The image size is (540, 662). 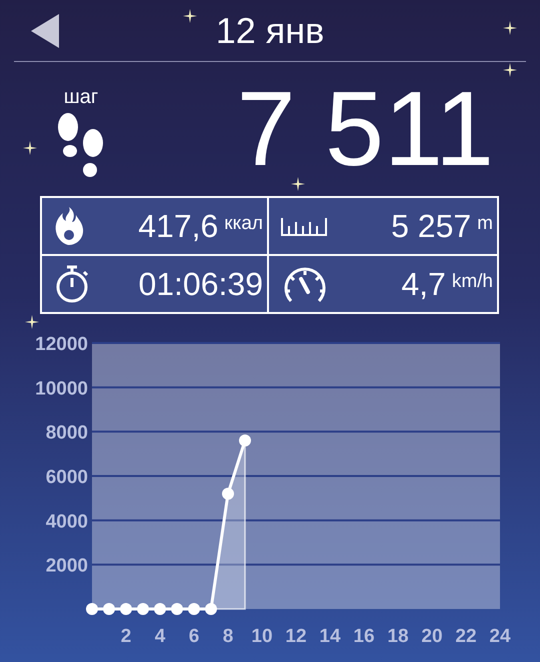 What do you see at coordinates (431, 226) in the screenshot?
I see `stat-value: 5 257` at bounding box center [431, 226].